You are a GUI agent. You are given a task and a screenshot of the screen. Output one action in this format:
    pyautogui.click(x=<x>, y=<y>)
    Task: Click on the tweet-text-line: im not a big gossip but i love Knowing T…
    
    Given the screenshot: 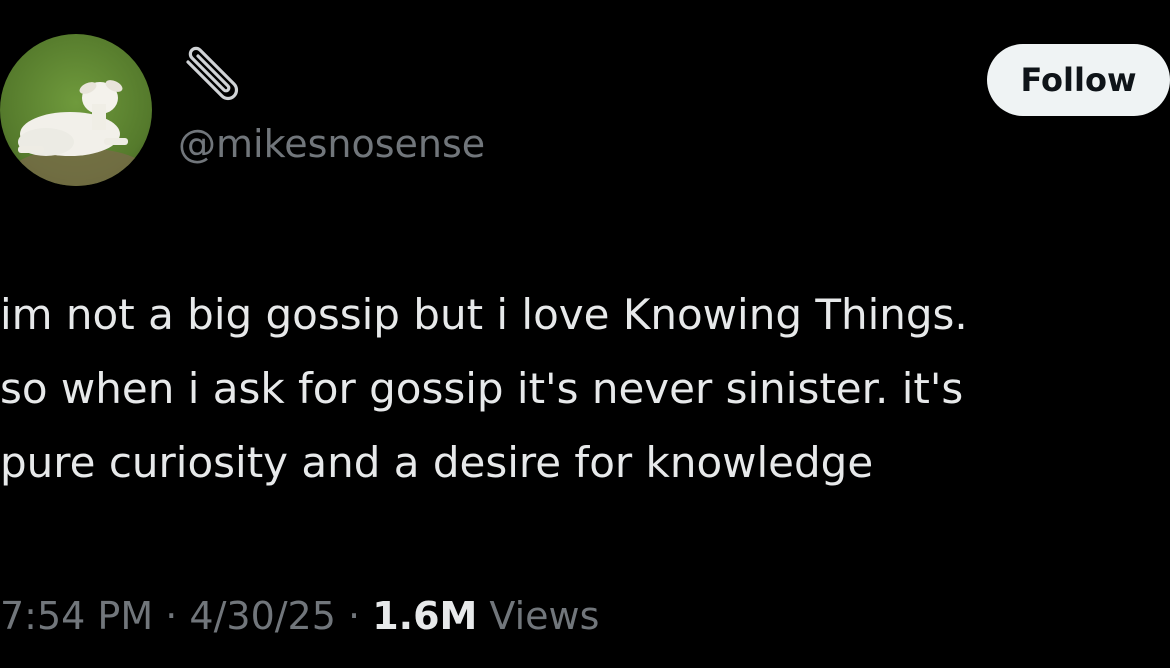 What is the action you would take?
    pyautogui.click(x=484, y=314)
    